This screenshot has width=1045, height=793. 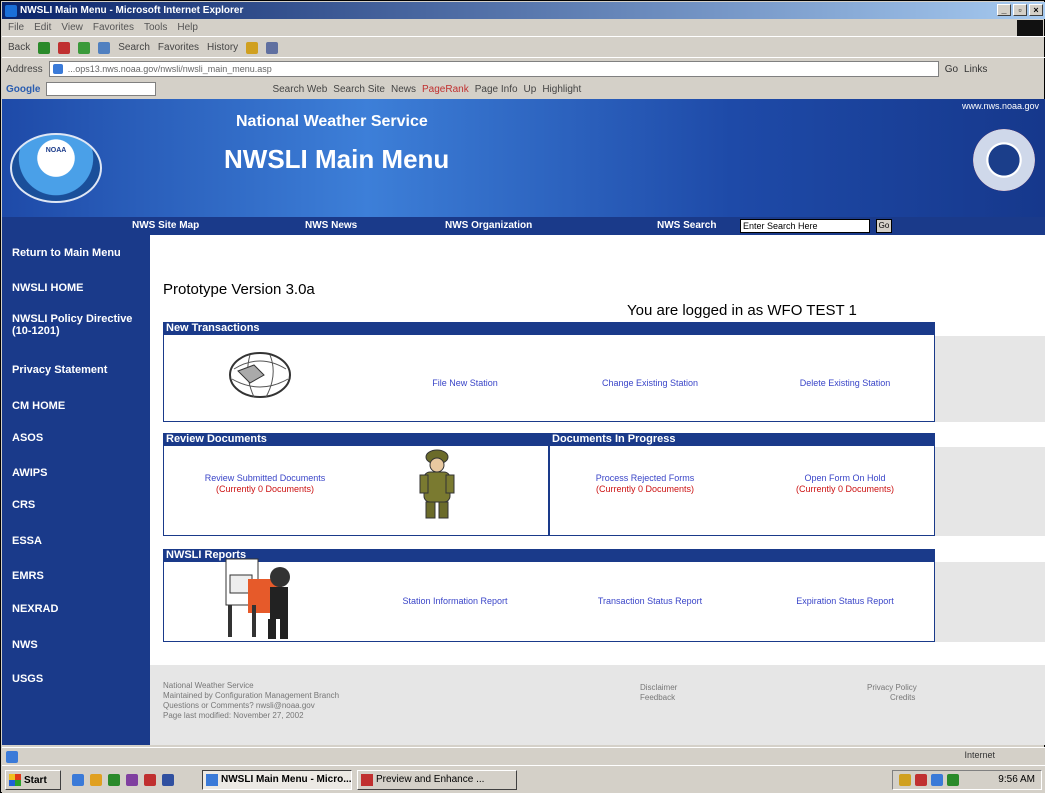 What do you see at coordinates (455, 601) in the screenshot?
I see `station-information-report-link: Station Information Report` at bounding box center [455, 601].